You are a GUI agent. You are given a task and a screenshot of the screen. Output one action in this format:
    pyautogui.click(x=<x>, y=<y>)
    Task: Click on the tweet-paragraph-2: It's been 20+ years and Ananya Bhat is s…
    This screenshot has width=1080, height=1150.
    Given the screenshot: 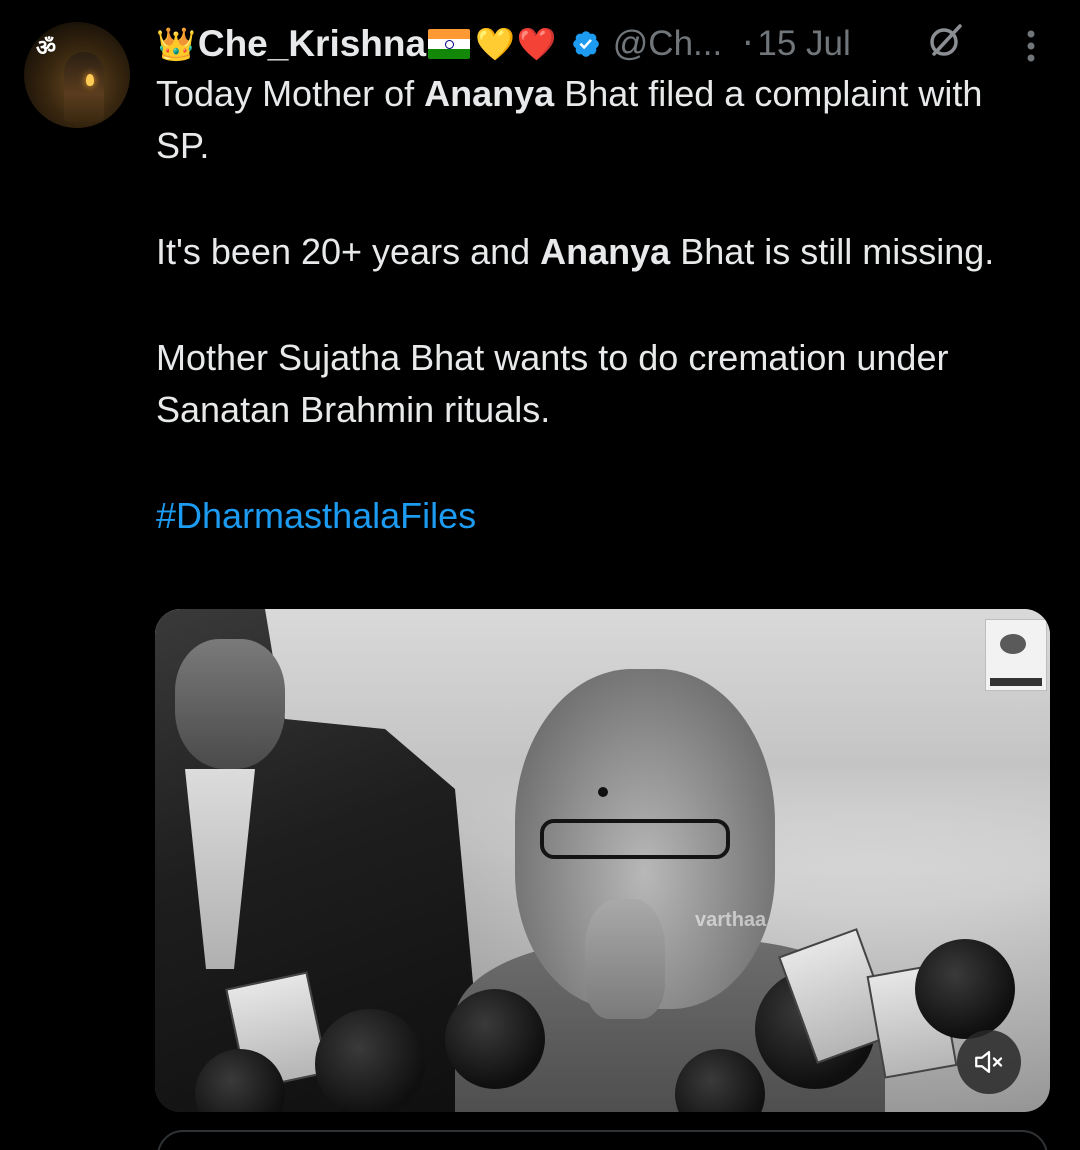 What is the action you would take?
    pyautogui.click(x=575, y=251)
    